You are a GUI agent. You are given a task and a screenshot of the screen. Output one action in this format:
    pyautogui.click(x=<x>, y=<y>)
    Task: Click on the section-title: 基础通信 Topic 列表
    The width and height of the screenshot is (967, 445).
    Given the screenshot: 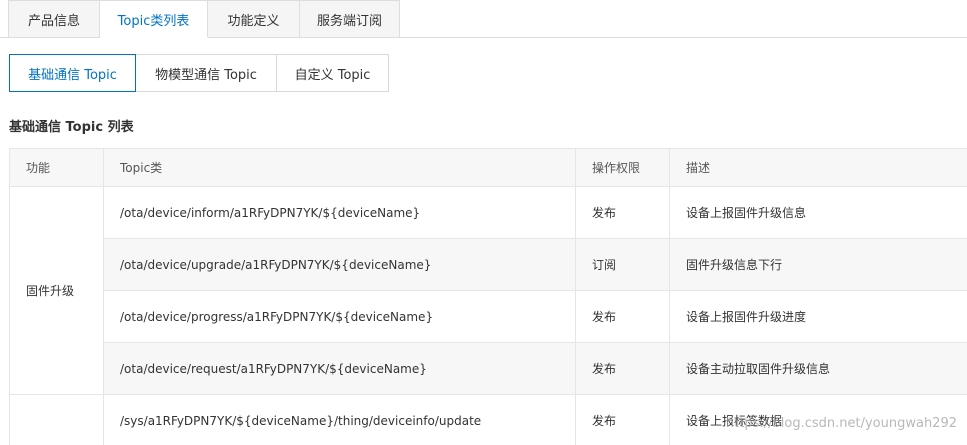 What is the action you would take?
    pyautogui.click(x=71, y=127)
    